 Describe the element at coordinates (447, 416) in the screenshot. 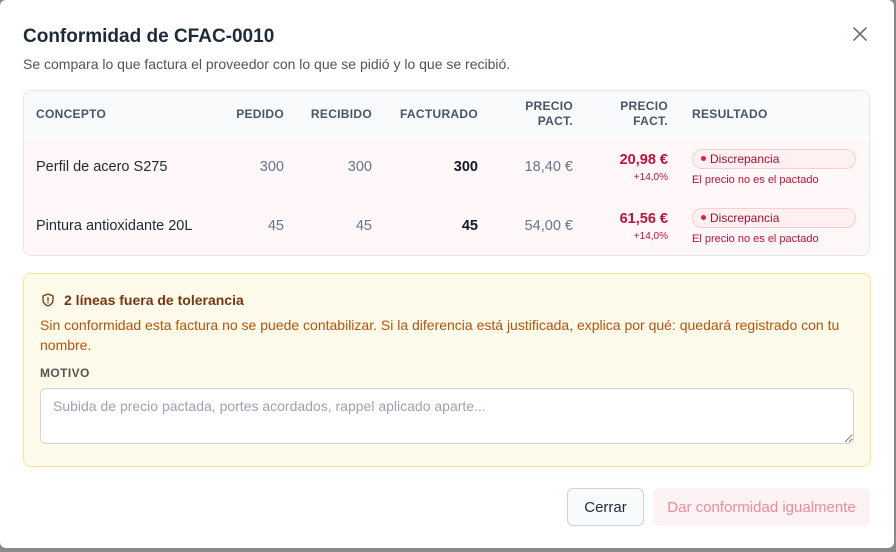

I see `motivo-input` at that location.